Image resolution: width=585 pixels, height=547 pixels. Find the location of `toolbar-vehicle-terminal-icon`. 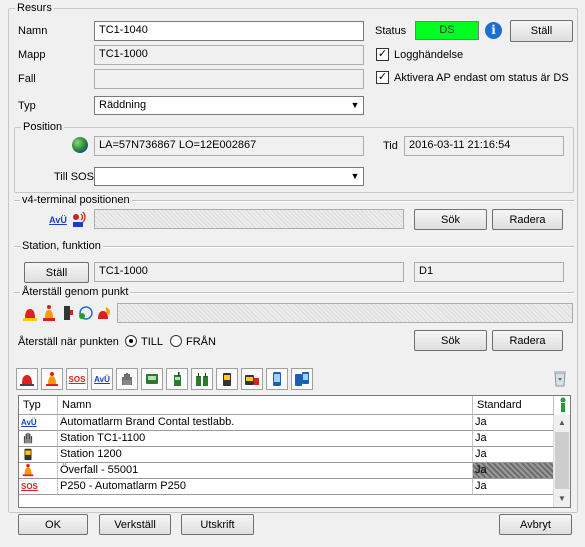

toolbar-vehicle-terminal-icon is located at coordinates (252, 379).